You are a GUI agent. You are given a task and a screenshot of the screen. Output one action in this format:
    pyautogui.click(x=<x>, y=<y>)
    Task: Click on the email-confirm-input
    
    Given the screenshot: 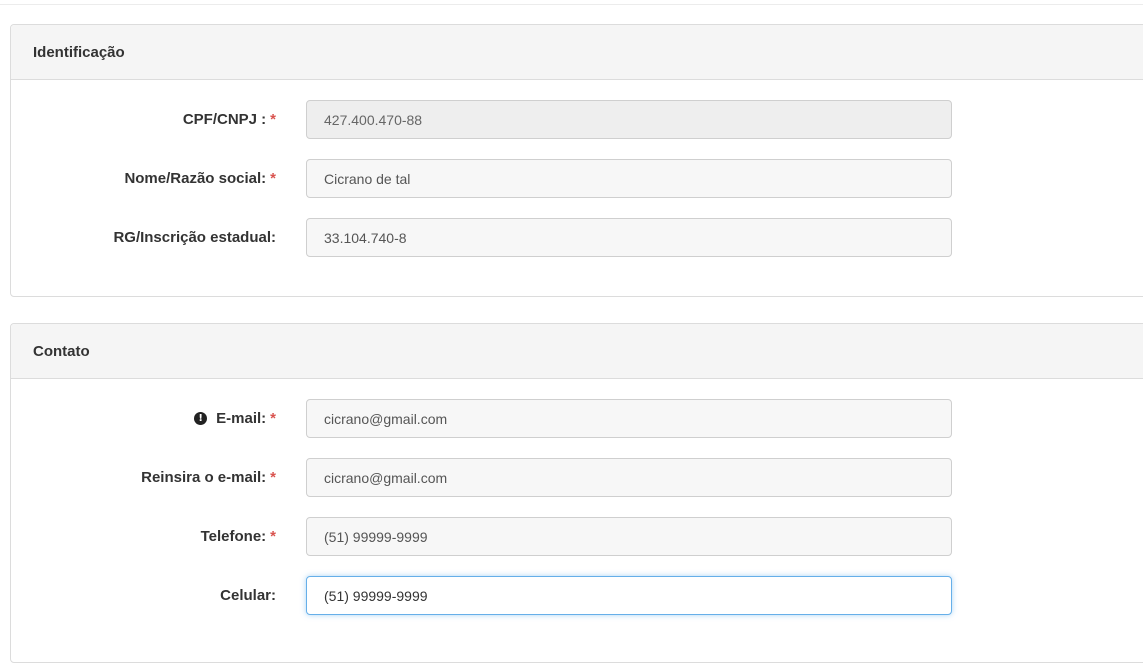 What is the action you would take?
    pyautogui.click(x=629, y=477)
    